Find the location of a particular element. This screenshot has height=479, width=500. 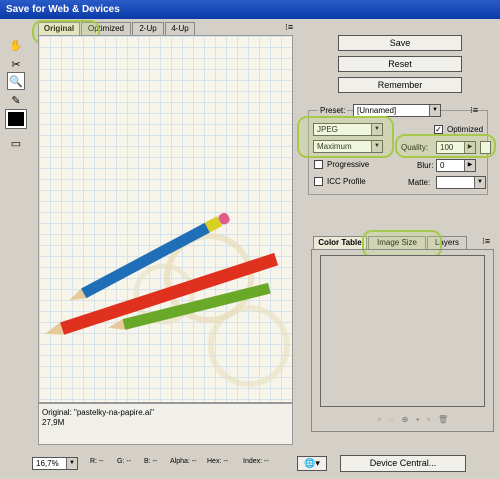

view-menu-icon: ⁝≡ is located at coordinates (289, 27).